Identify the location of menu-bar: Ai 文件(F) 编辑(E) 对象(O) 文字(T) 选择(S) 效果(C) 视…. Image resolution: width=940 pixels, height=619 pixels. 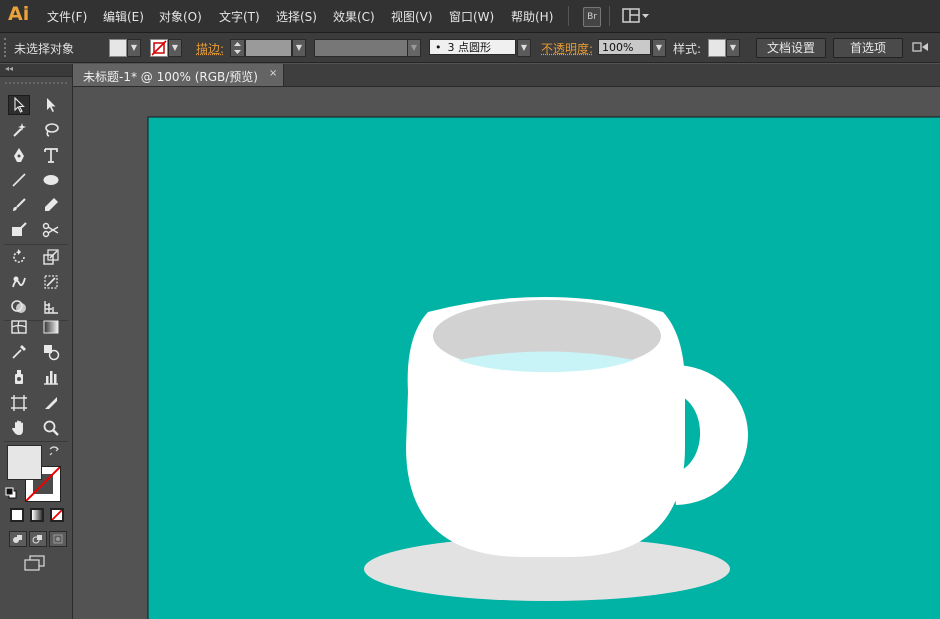
(470, 16).